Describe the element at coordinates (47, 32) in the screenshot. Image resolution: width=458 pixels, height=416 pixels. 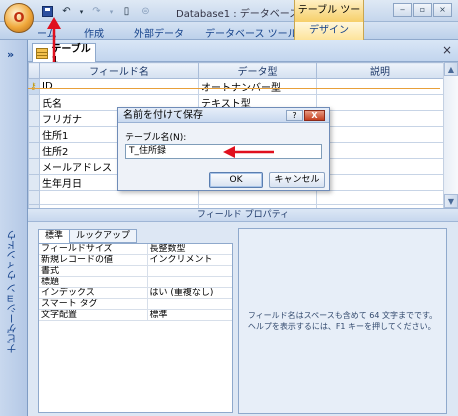
I see `tab-home: ーム` at that location.